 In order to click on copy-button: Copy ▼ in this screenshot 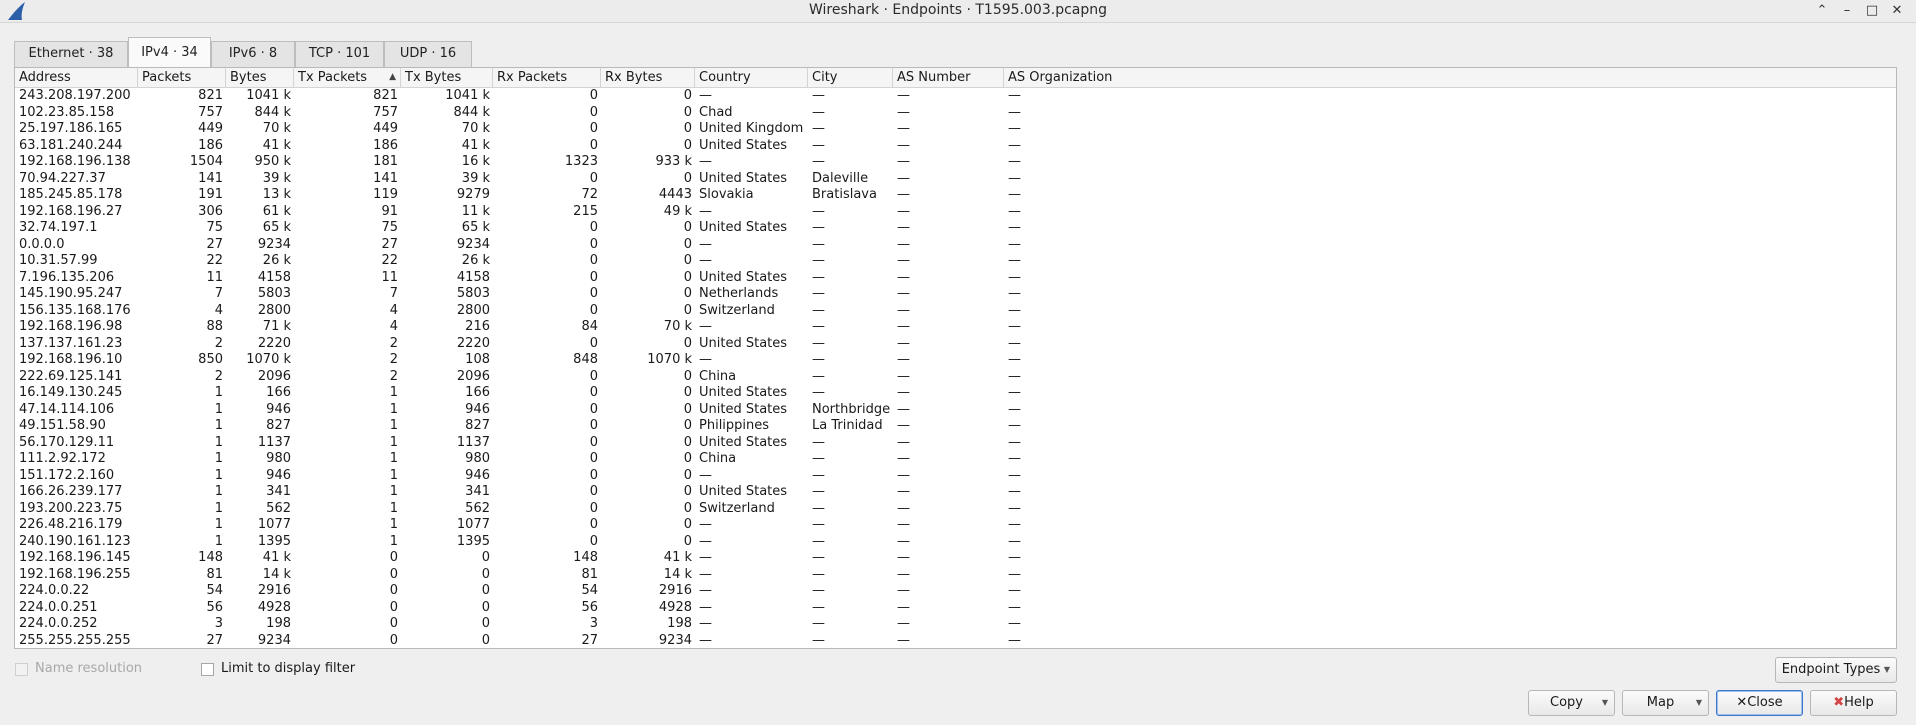, I will do `click(1571, 703)`.